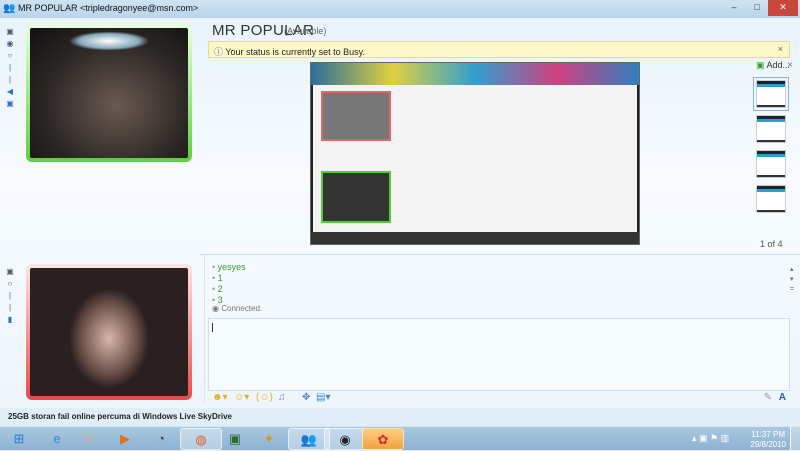 The height and width of the screenshot is (451, 800). I want to click on minimize-button: –, so click(734, 8).